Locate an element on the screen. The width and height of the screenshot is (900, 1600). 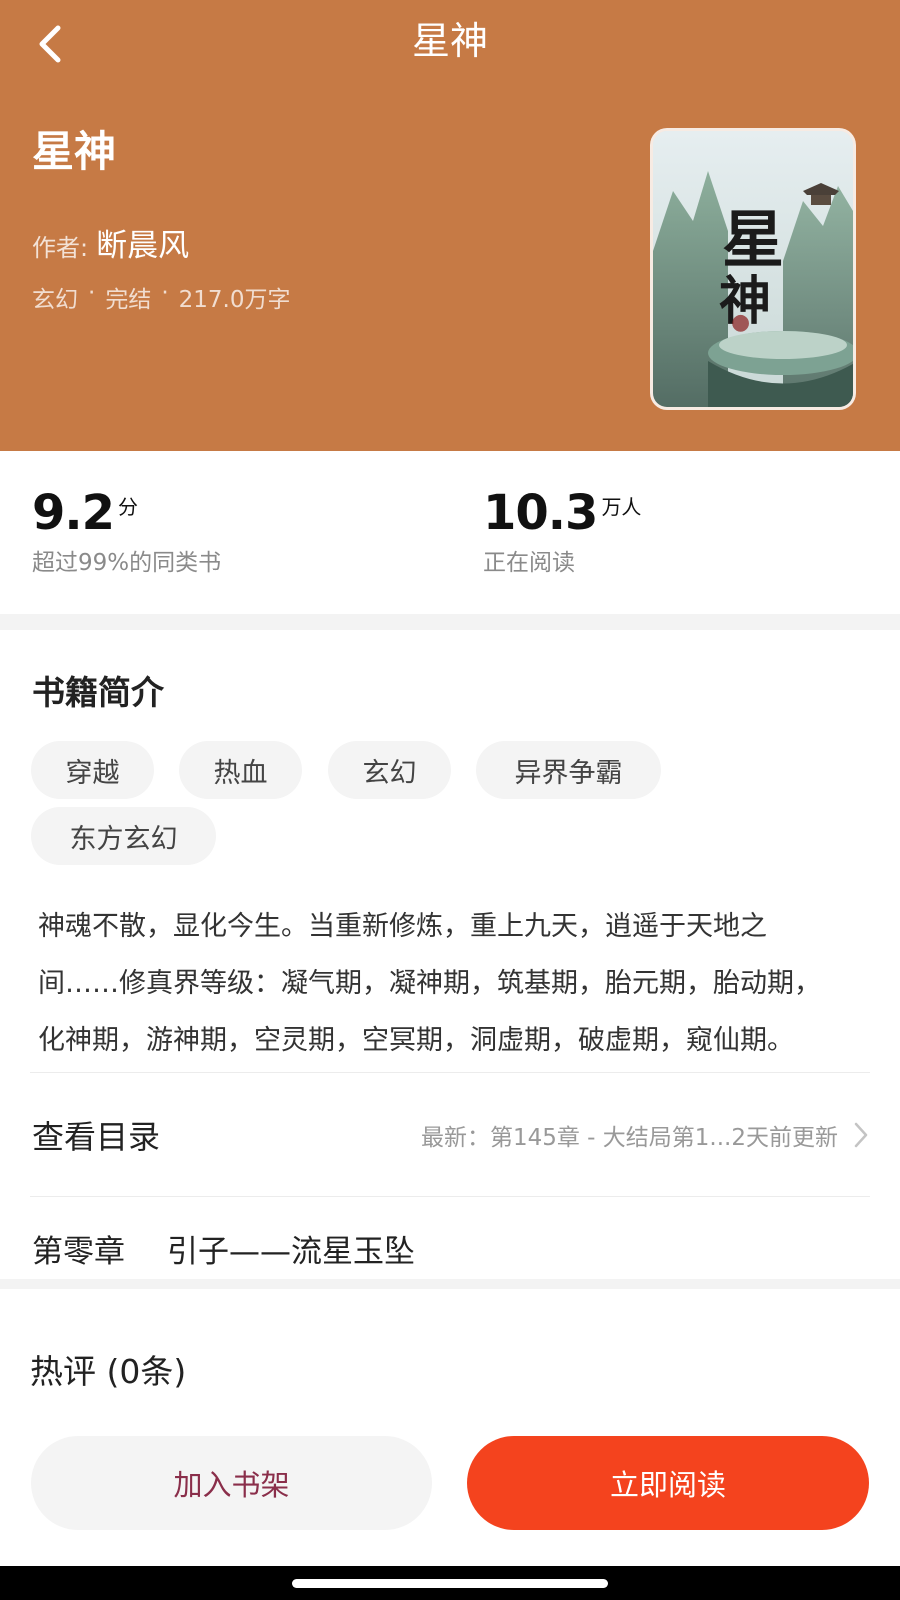
readers-unit: 万人 is located at coordinates (621, 507).